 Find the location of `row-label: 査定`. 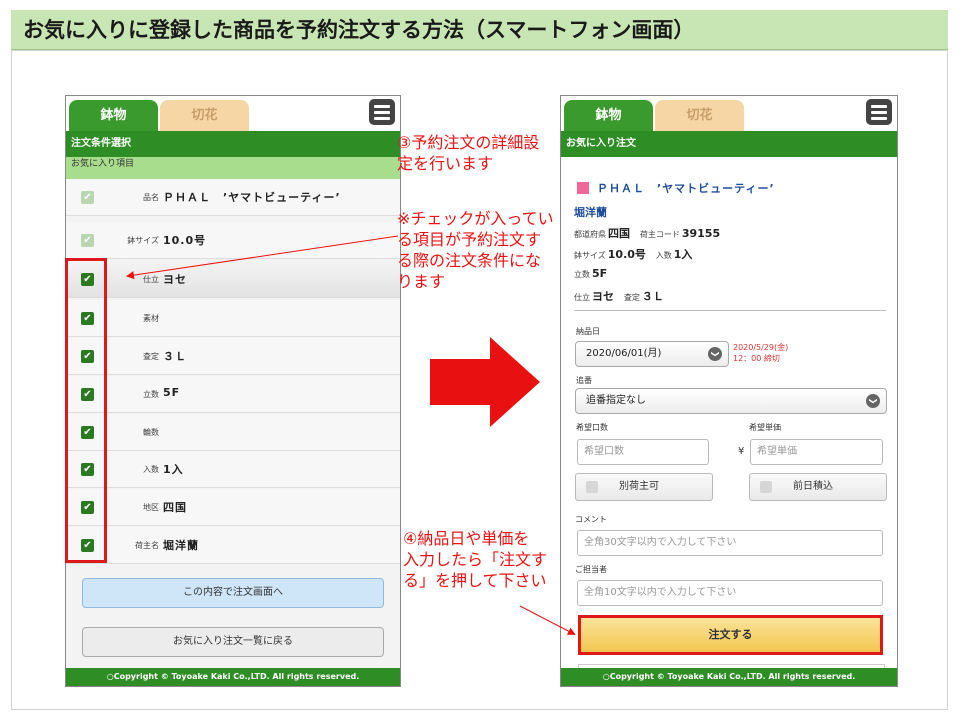

row-label: 査定 is located at coordinates (151, 356).